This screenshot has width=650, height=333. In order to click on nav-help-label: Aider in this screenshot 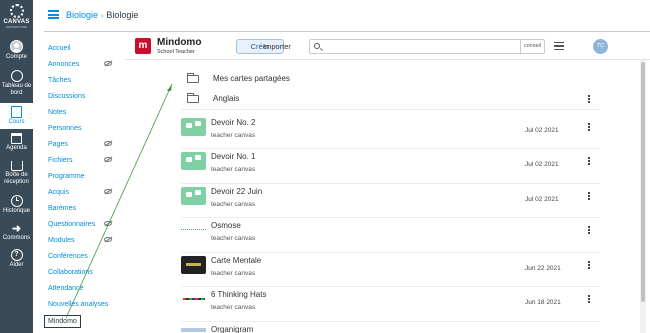, I will do `click(16, 265)`.